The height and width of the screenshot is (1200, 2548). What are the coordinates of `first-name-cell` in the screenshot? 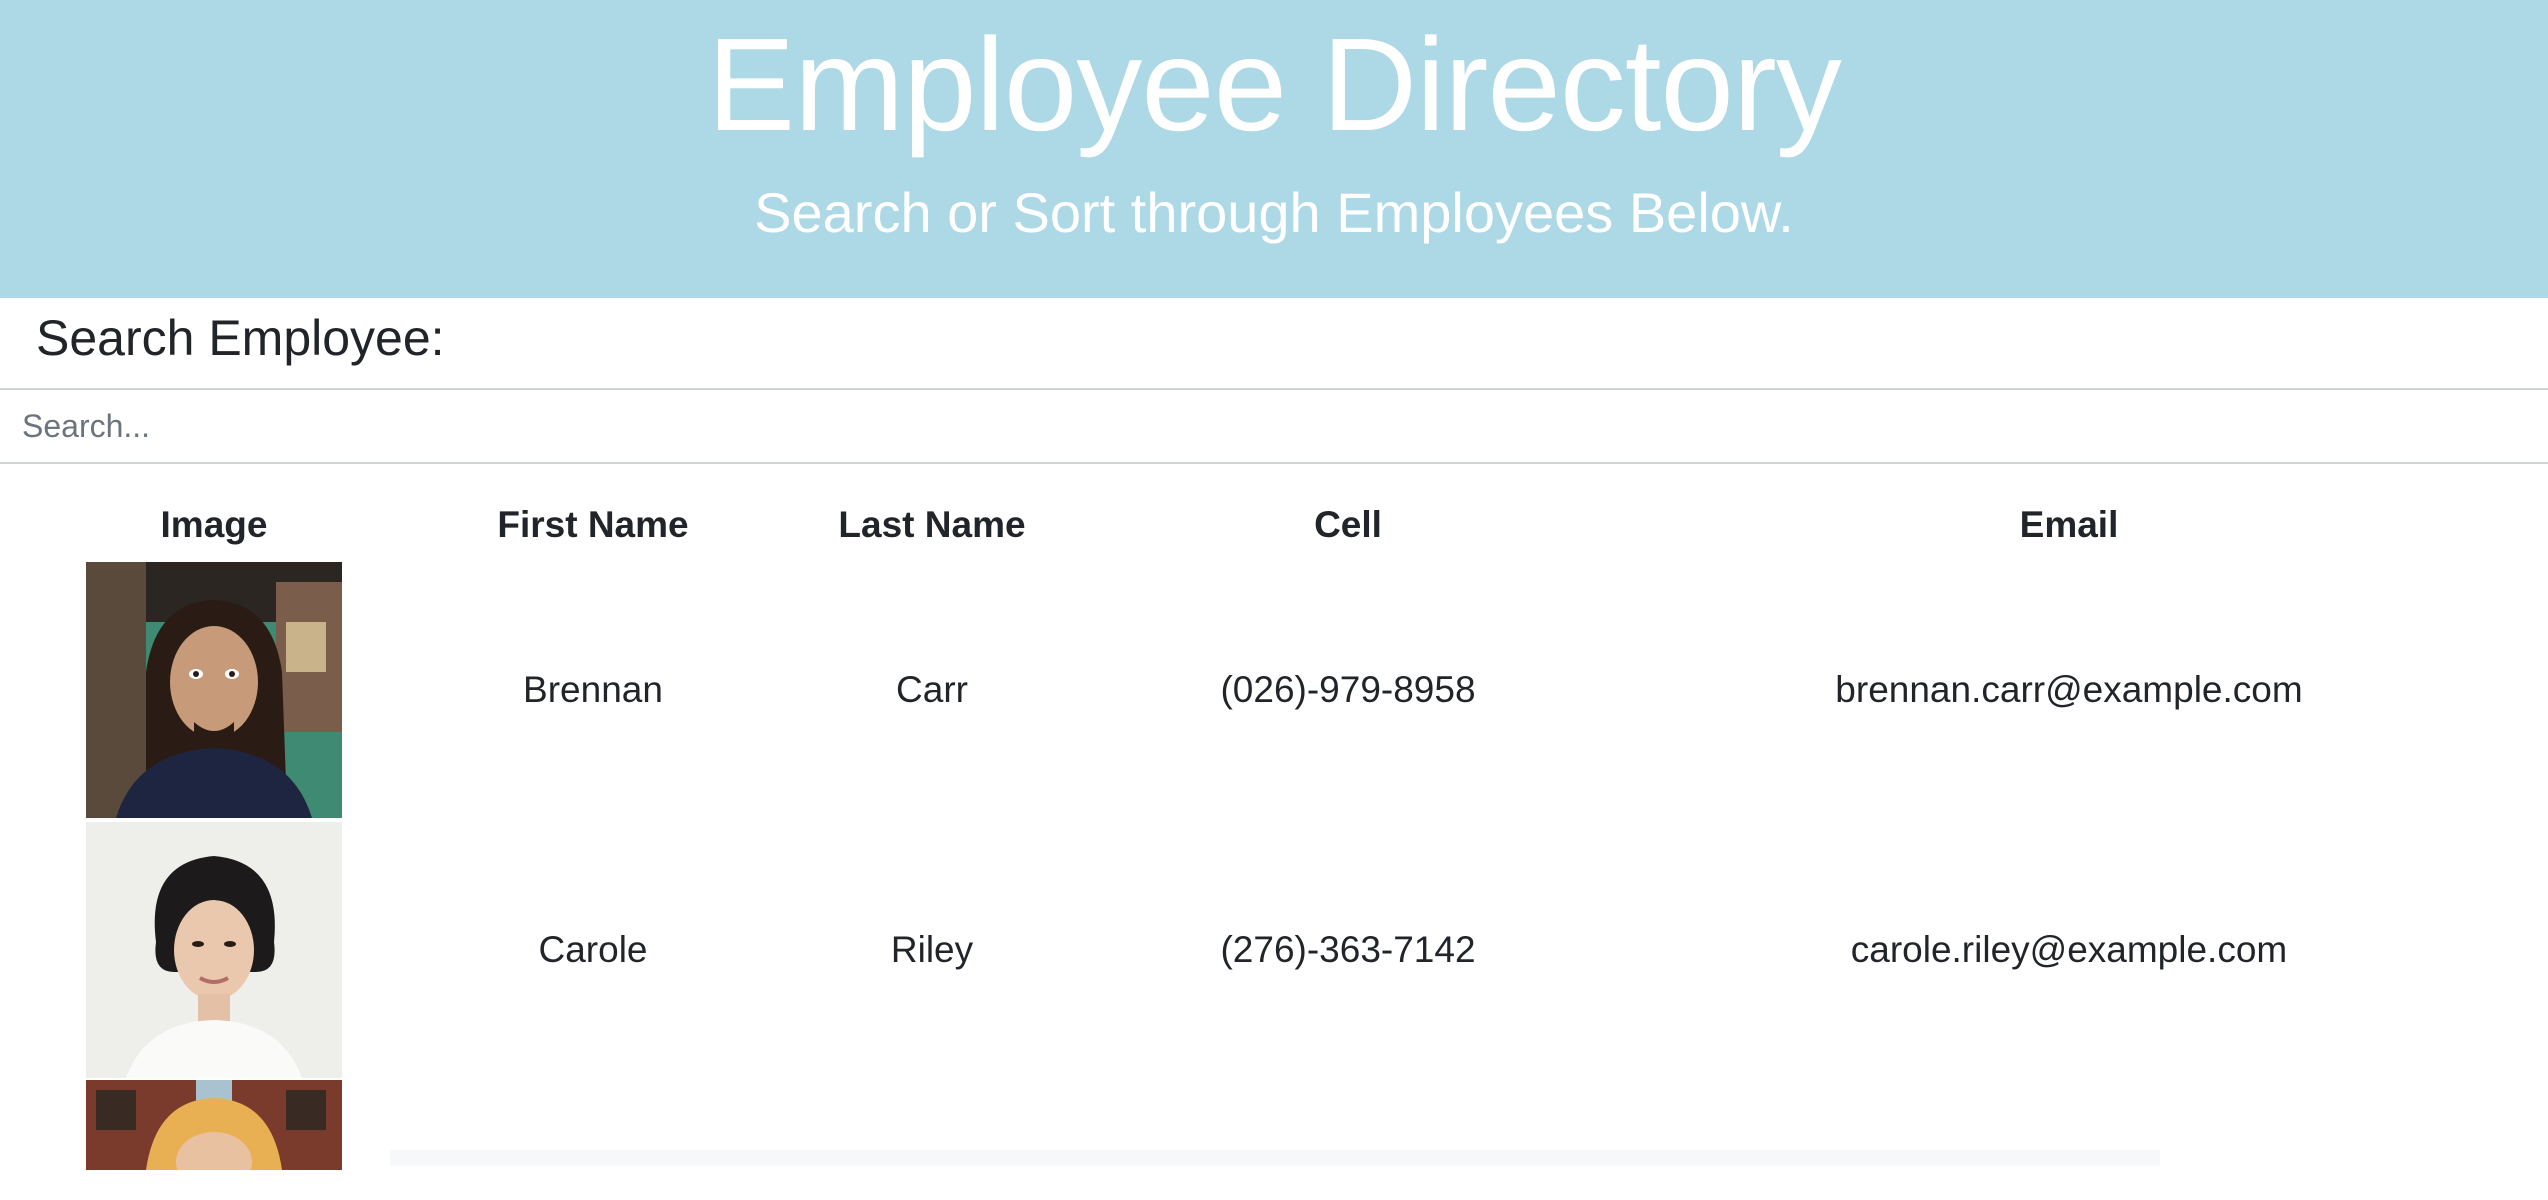 It's located at (593, 1140).